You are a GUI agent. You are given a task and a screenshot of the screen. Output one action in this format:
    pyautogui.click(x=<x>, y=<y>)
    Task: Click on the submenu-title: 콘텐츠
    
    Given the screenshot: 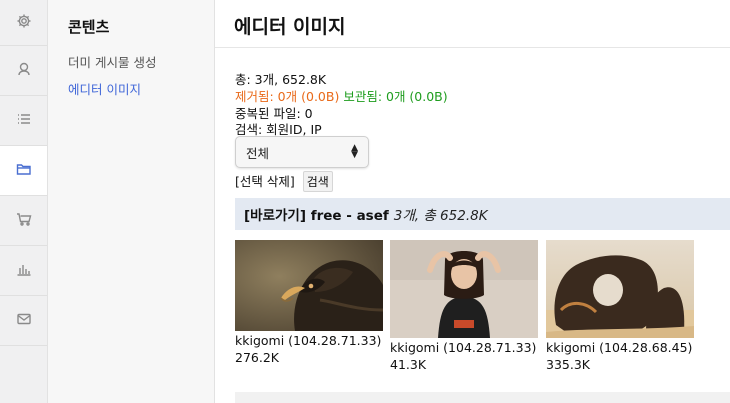 What is the action you would take?
    pyautogui.click(x=89, y=27)
    